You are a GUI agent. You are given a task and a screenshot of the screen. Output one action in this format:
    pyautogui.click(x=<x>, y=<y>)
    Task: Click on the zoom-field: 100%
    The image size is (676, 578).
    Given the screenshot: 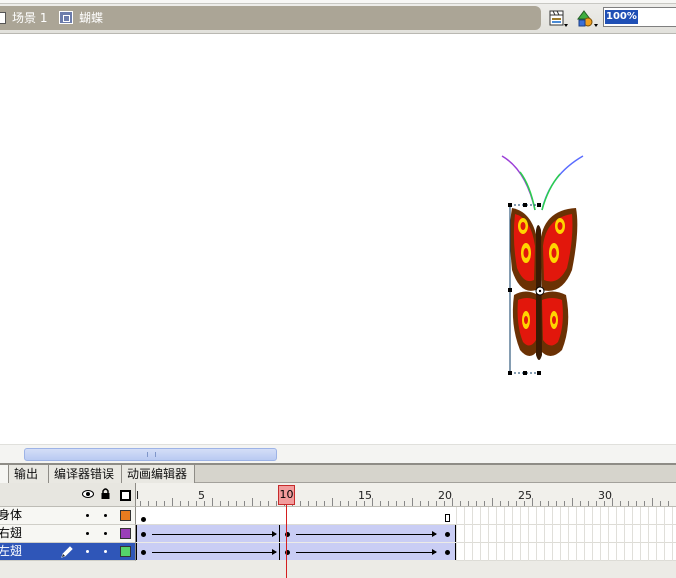 What is the action you would take?
    pyautogui.click(x=639, y=17)
    